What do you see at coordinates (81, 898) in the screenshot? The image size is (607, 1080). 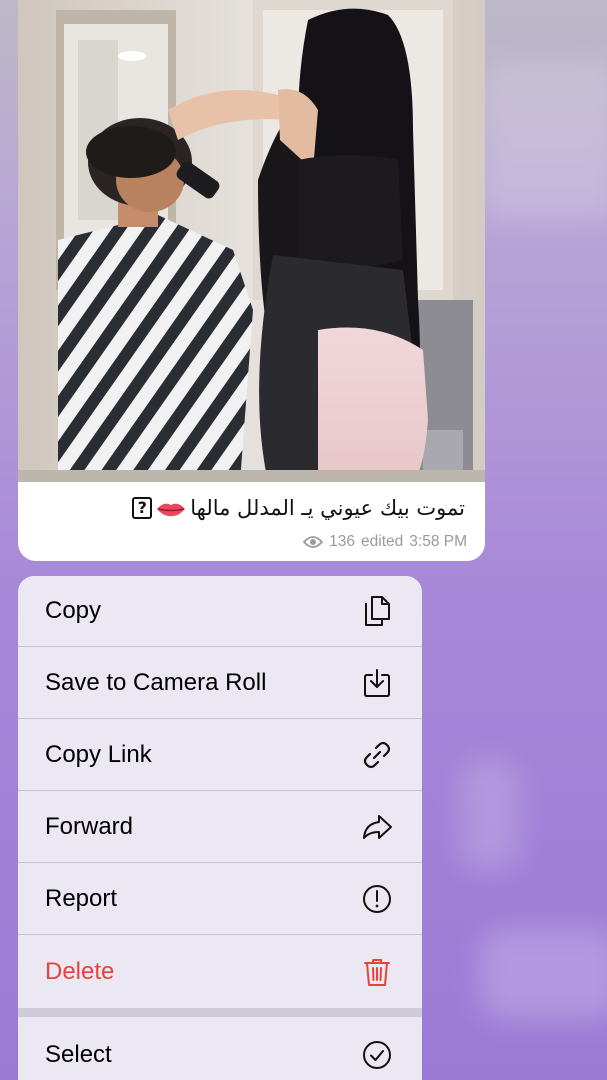 I see `menu-item-label: Report` at bounding box center [81, 898].